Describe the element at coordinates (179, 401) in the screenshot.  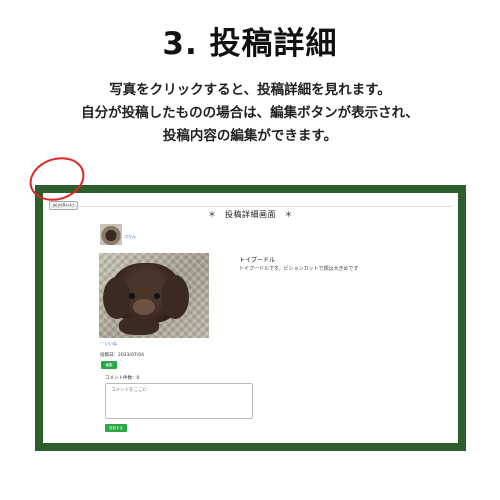
I see `comment-input` at that location.